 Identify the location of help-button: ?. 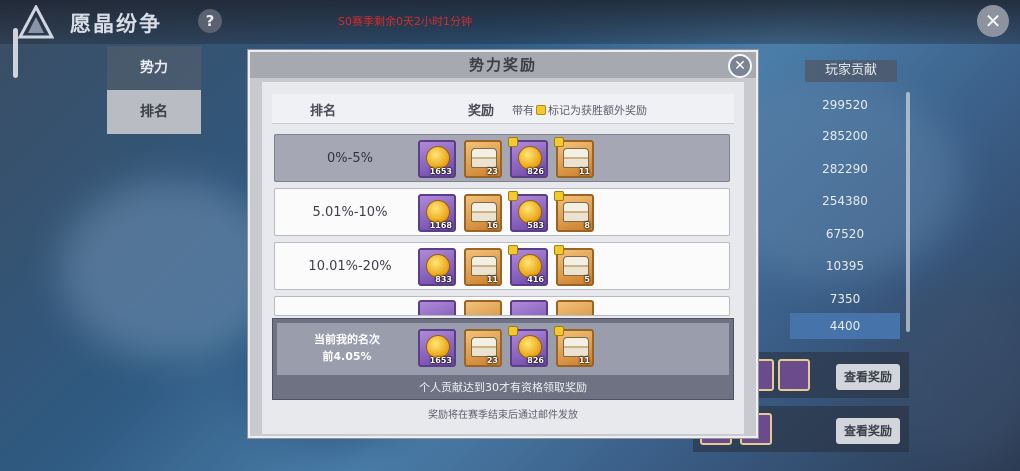
(210, 21).